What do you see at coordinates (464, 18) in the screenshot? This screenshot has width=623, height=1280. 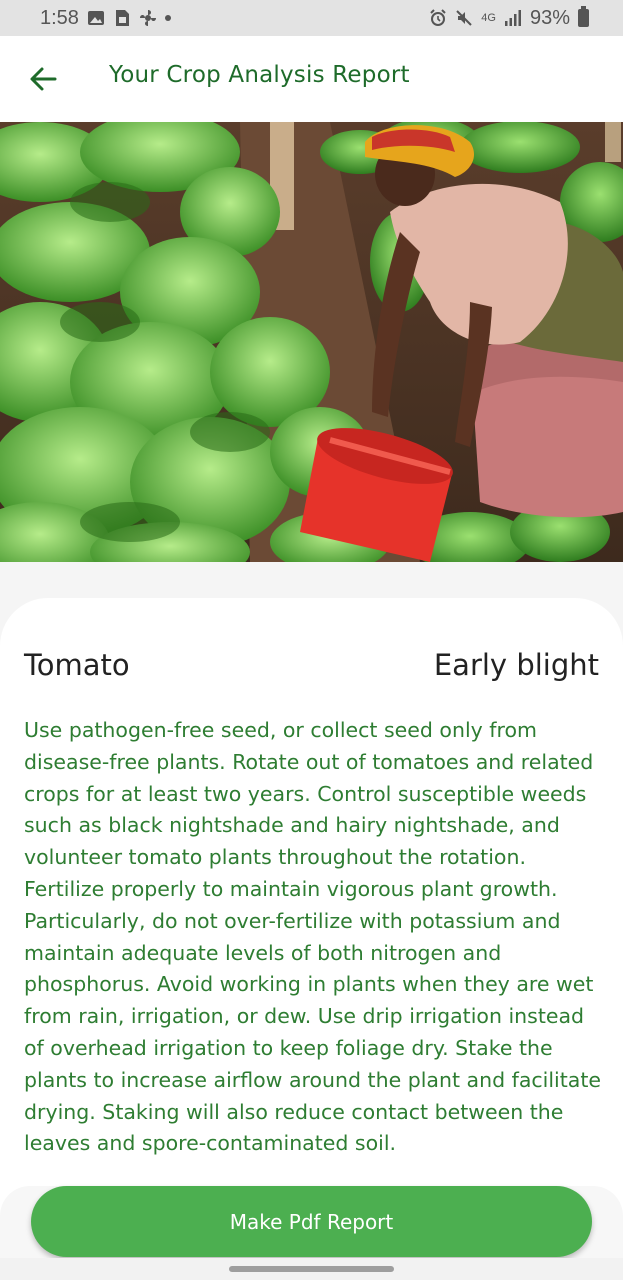 I see `mute-icon` at bounding box center [464, 18].